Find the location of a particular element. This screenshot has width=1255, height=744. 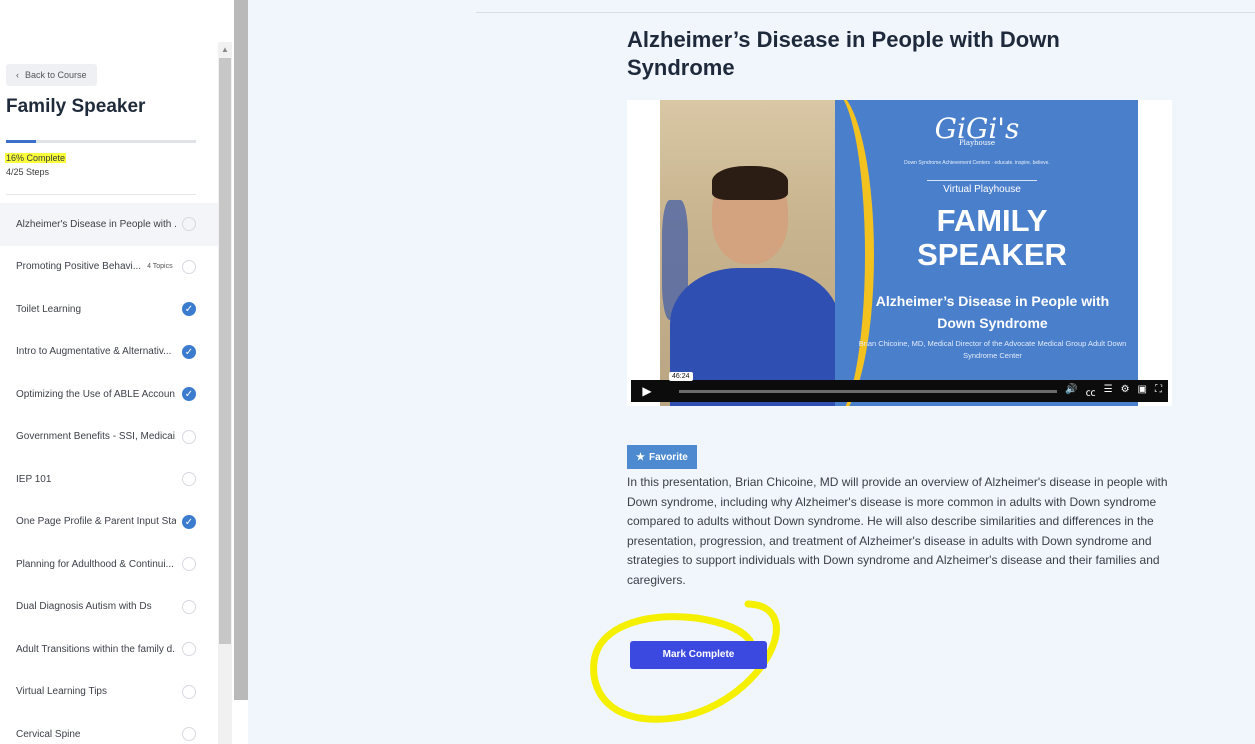

lesson-item: One Page Profile & Parent Input Sta... ✓ is located at coordinates (109, 522).